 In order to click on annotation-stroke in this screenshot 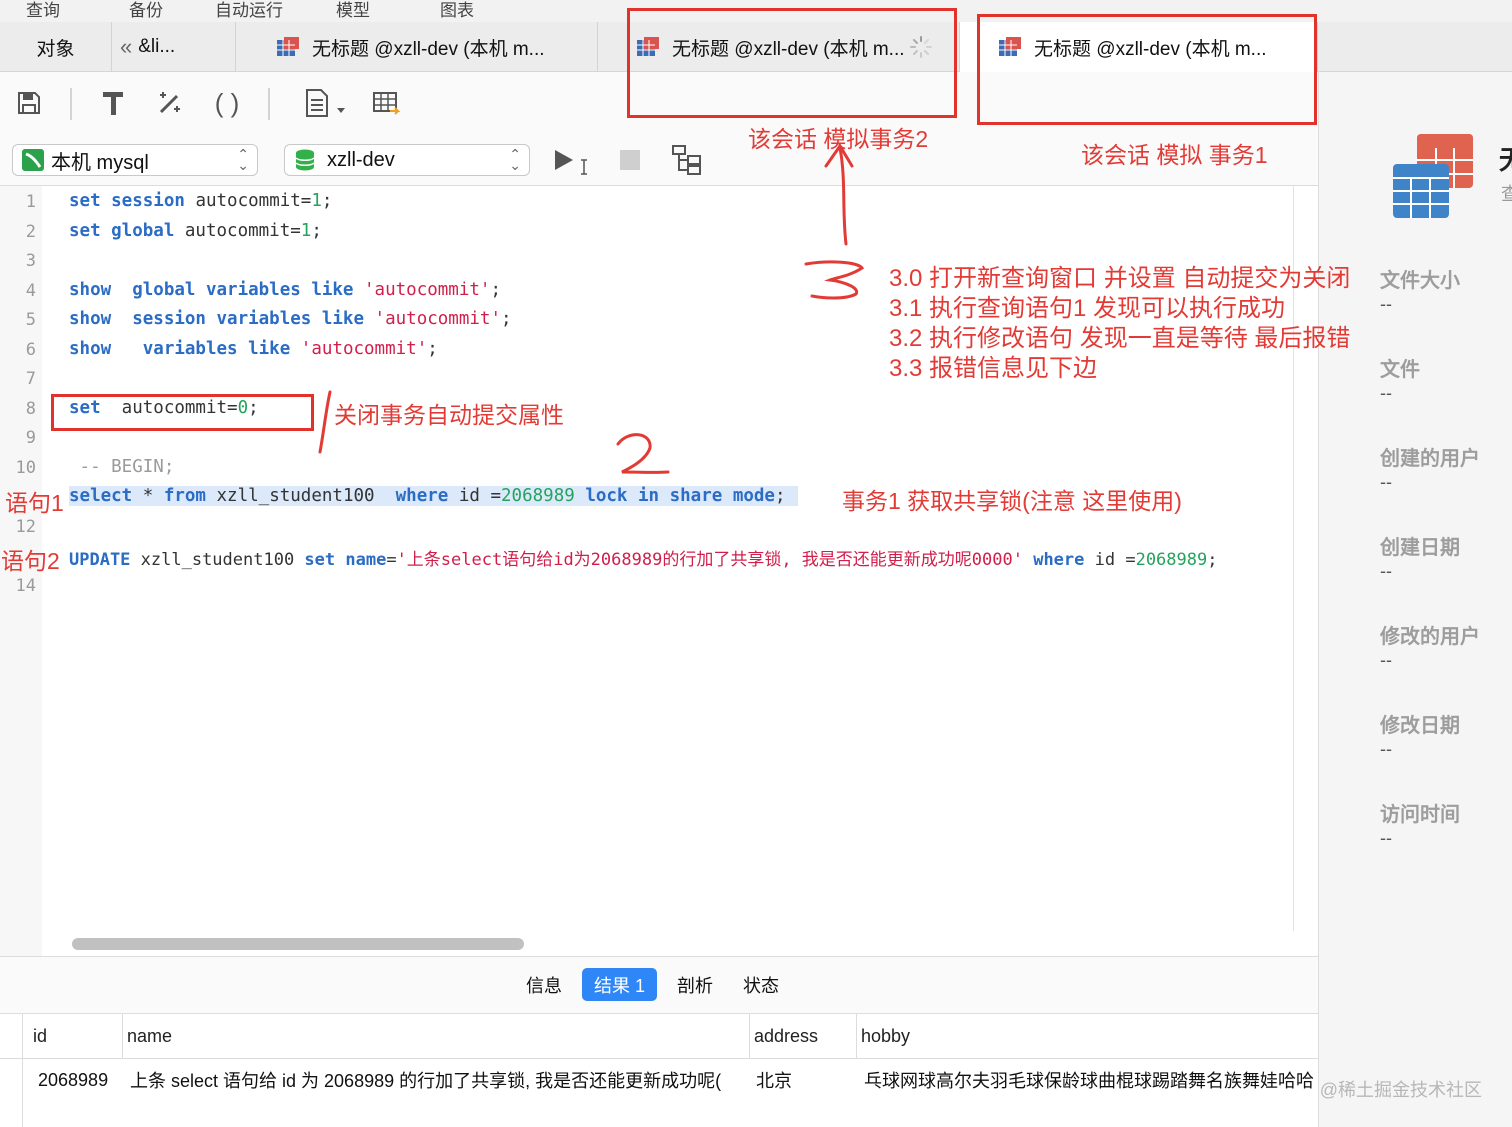, I will do `click(325, 422)`.